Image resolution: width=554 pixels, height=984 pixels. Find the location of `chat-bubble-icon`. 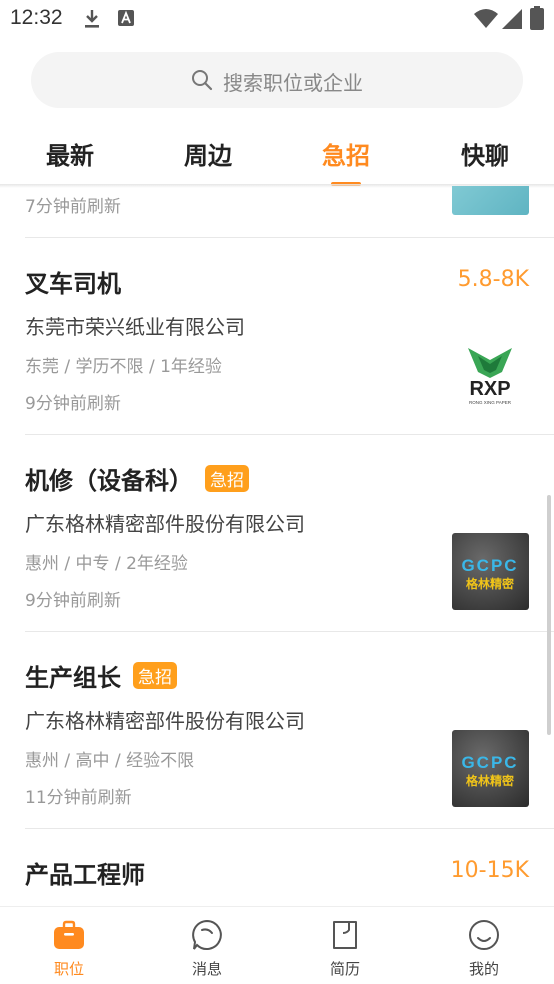

chat-bubble-icon is located at coordinates (207, 934).